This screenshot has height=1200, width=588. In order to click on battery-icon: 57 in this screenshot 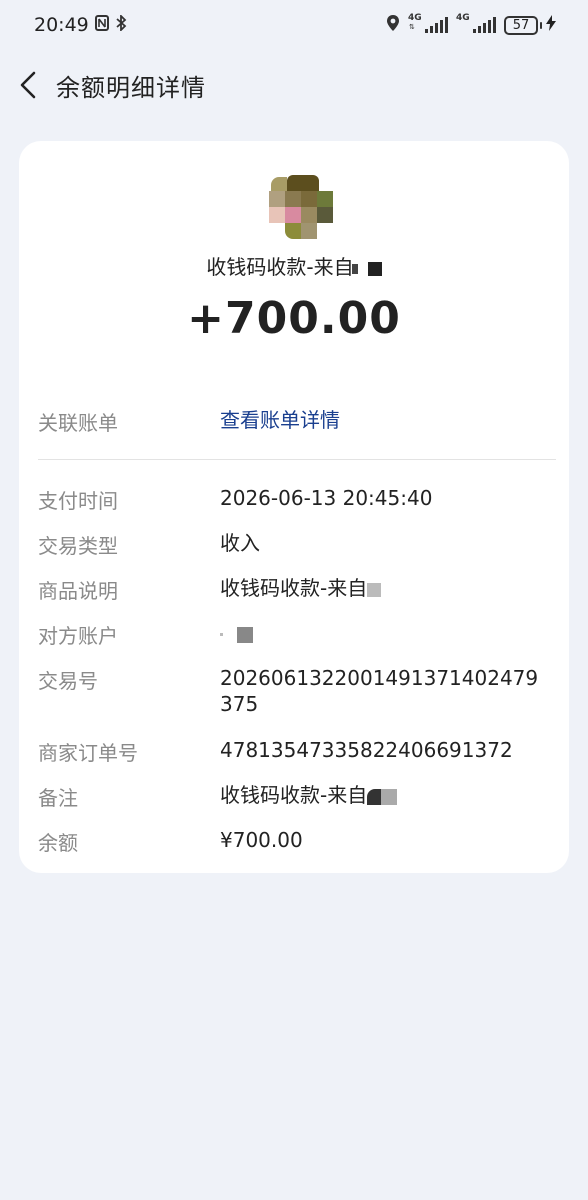, I will do `click(530, 25)`.